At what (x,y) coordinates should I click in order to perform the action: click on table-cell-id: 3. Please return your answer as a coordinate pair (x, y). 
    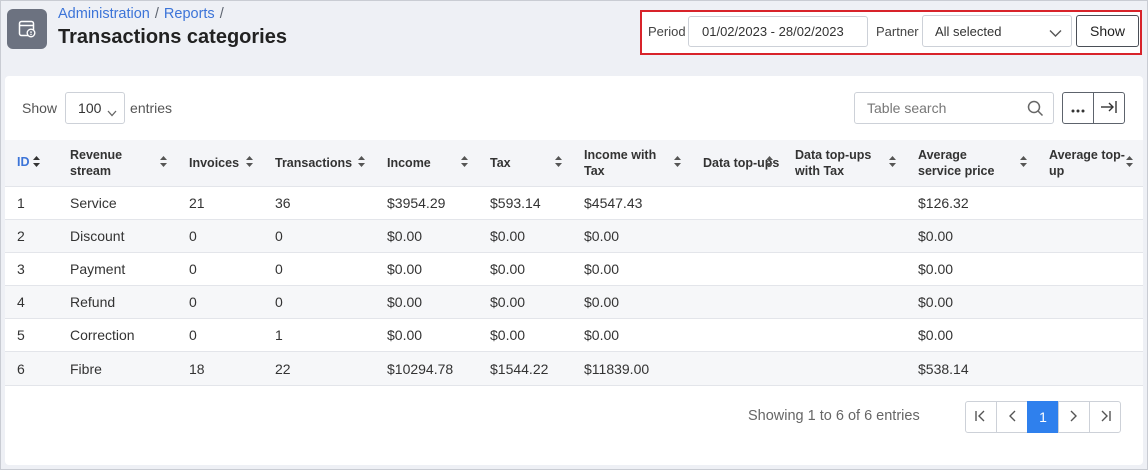
    Looking at the image, I should click on (31, 268).